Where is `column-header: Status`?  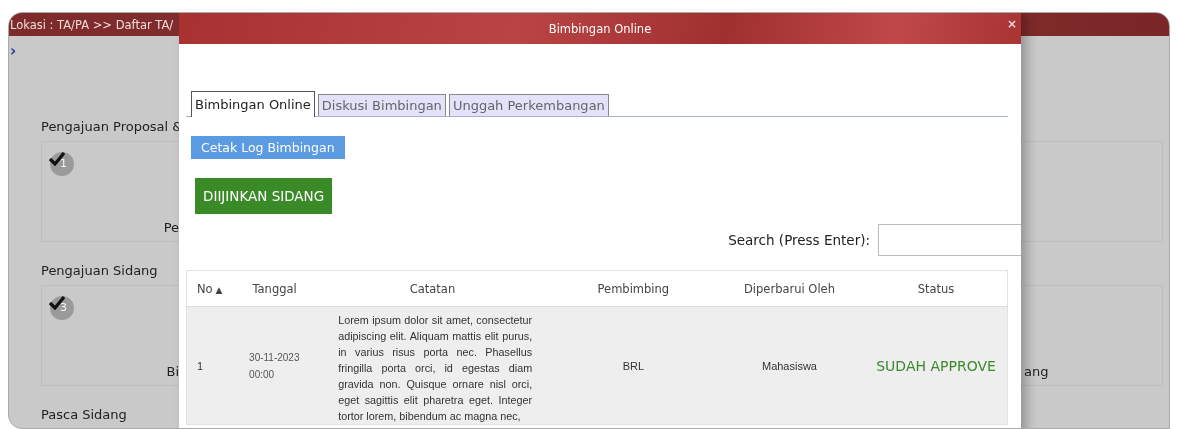 column-header: Status is located at coordinates (936, 288).